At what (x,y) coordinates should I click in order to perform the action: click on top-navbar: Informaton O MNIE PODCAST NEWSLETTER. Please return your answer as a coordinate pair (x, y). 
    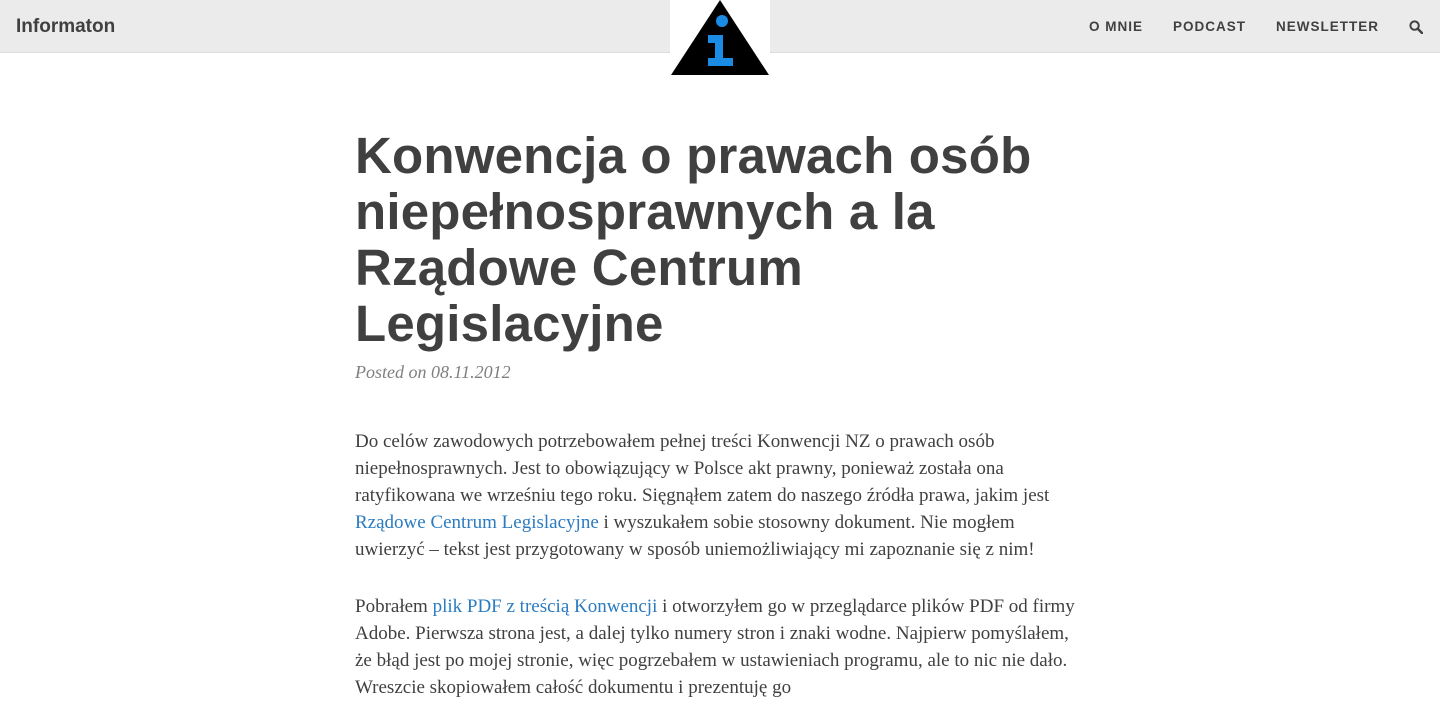
    Looking at the image, I should click on (720, 38).